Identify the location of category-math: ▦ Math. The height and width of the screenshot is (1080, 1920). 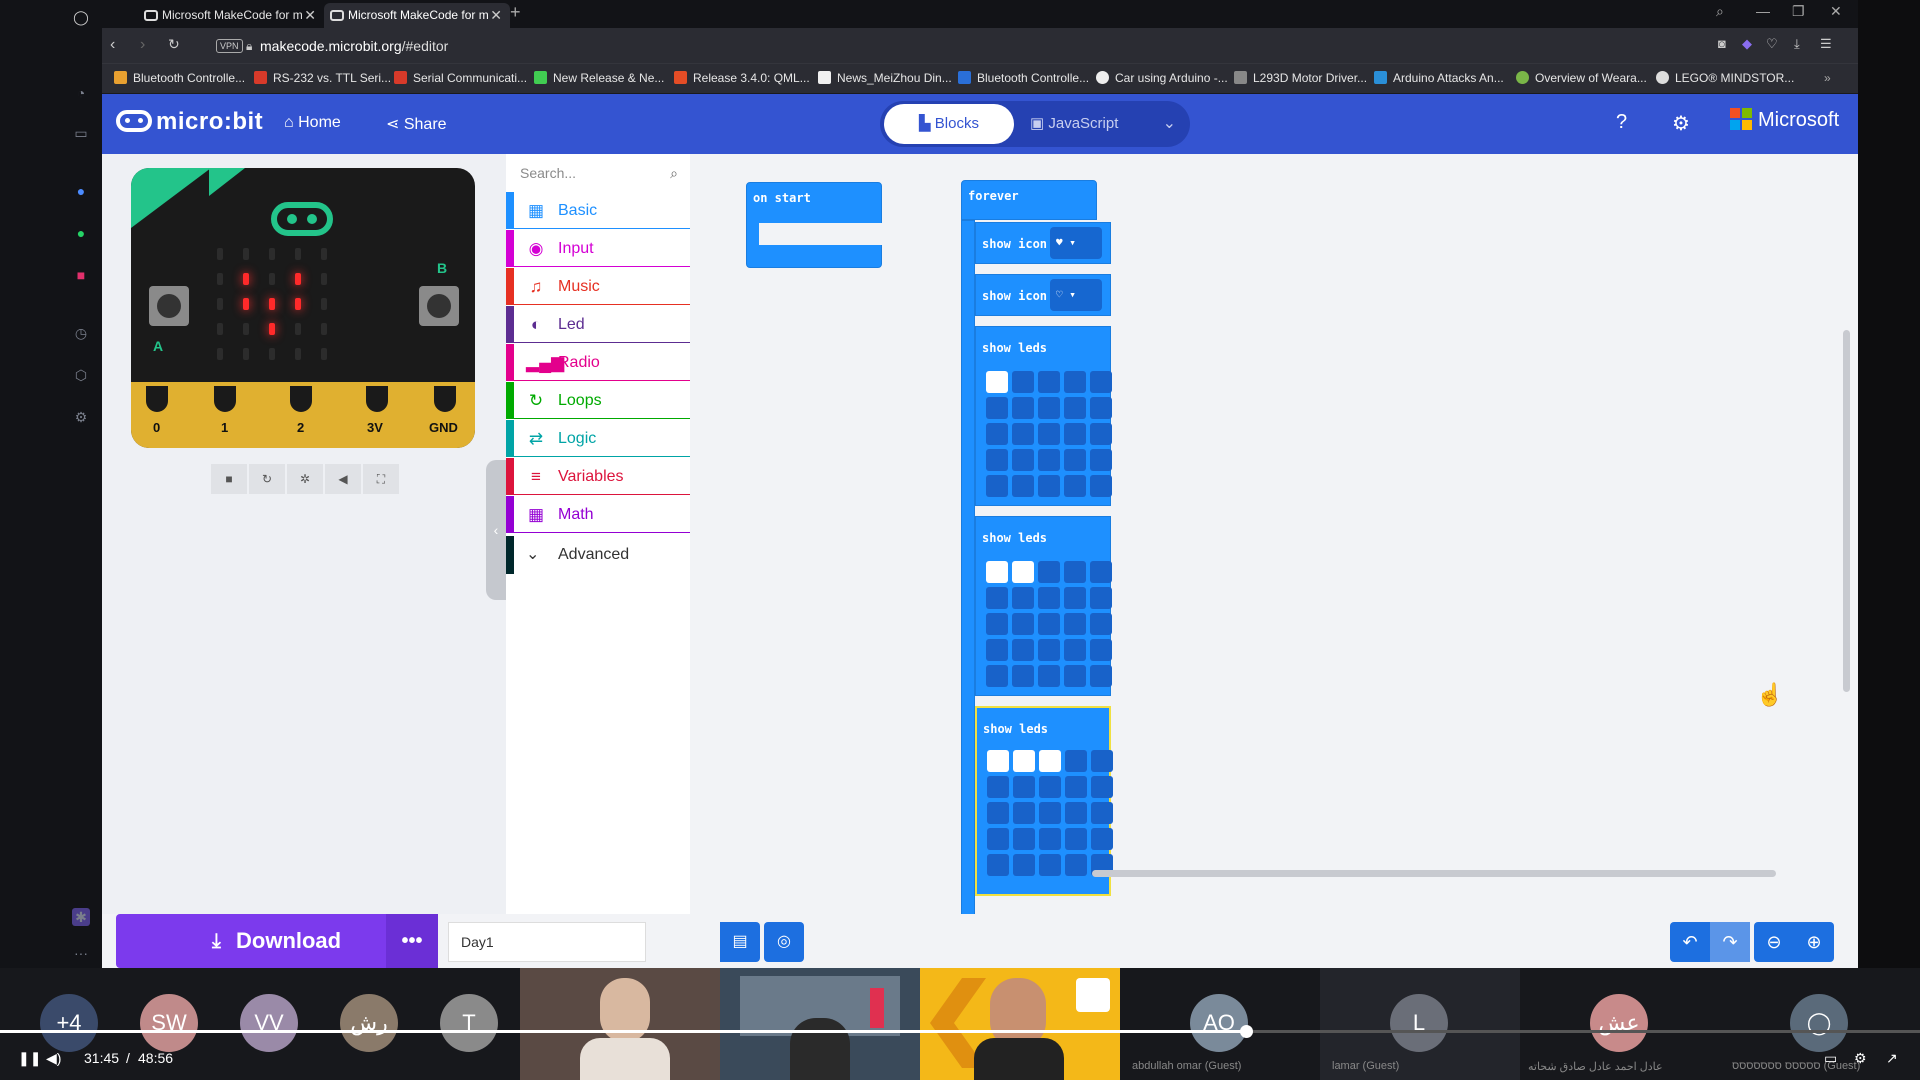
(598, 514).